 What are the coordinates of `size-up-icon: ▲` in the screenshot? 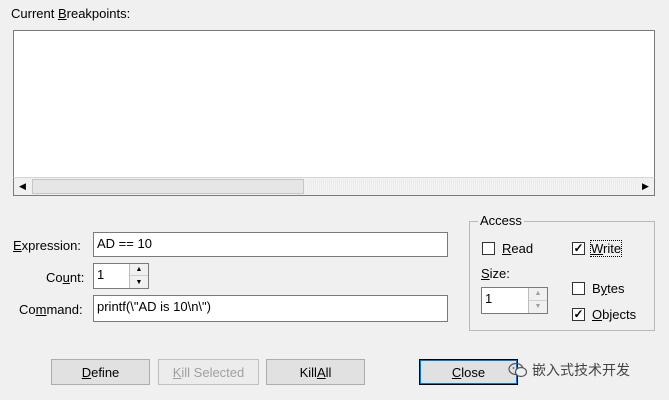 It's located at (538, 294).